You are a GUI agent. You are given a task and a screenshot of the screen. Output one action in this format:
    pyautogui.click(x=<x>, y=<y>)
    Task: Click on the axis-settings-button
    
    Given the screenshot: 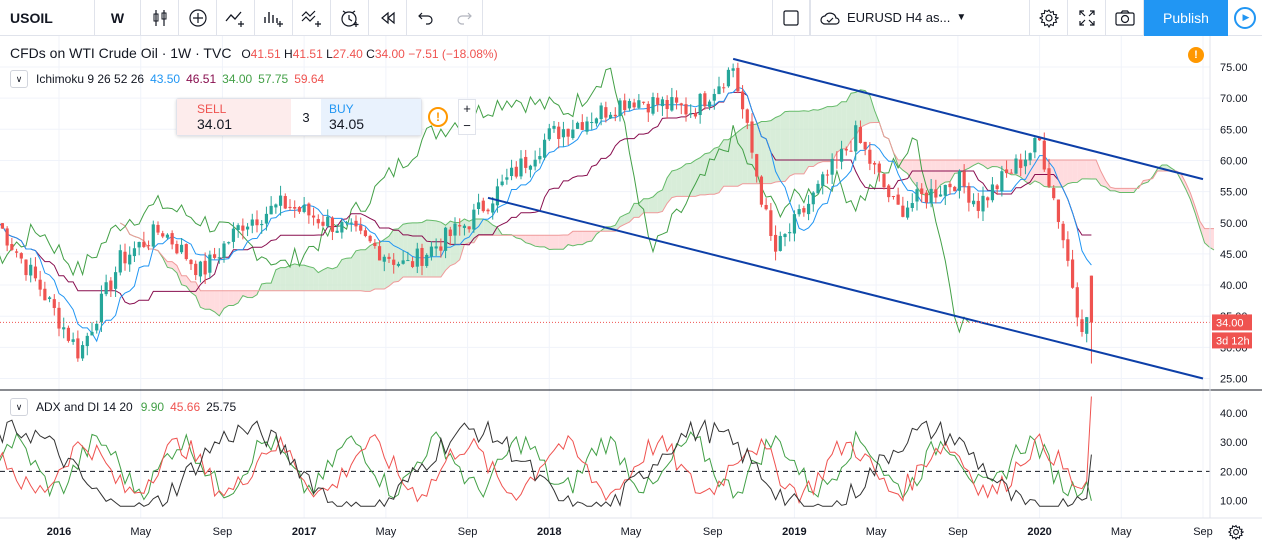 What is the action you would take?
    pyautogui.click(x=1236, y=532)
    